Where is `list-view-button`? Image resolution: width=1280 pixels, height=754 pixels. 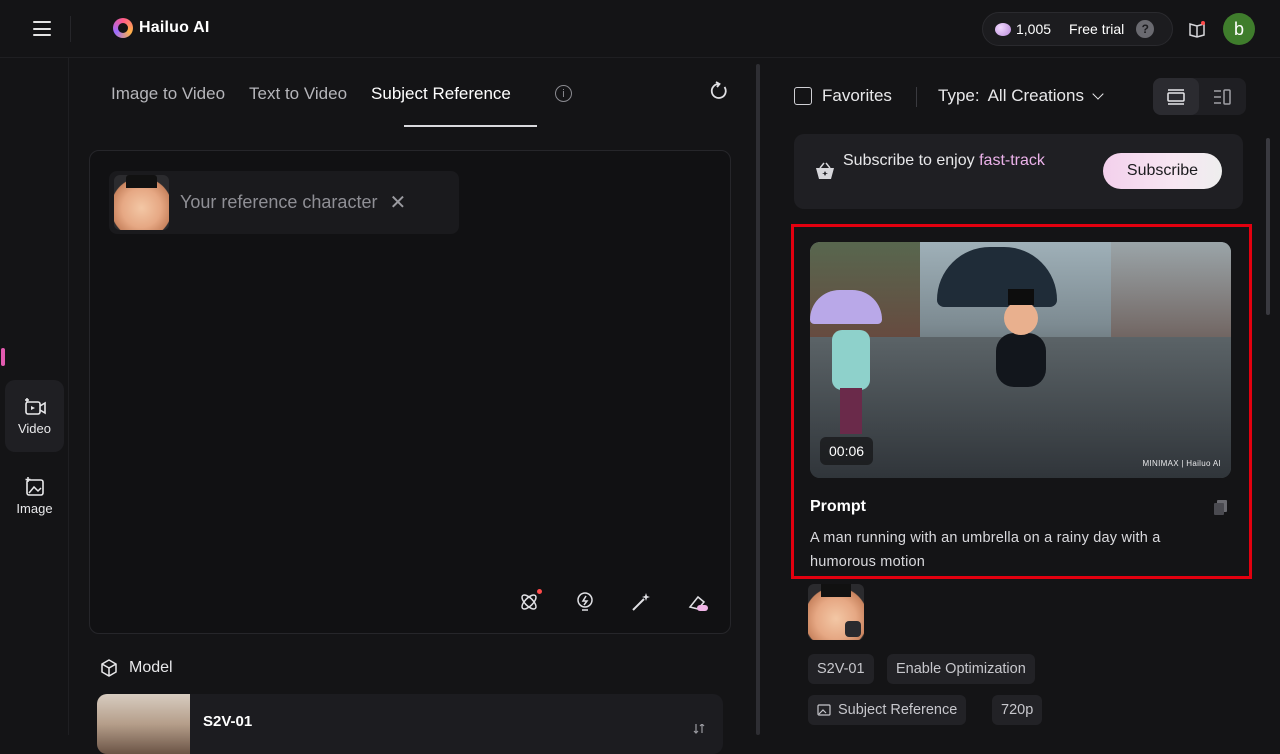
list-view-button is located at coordinates (1176, 96).